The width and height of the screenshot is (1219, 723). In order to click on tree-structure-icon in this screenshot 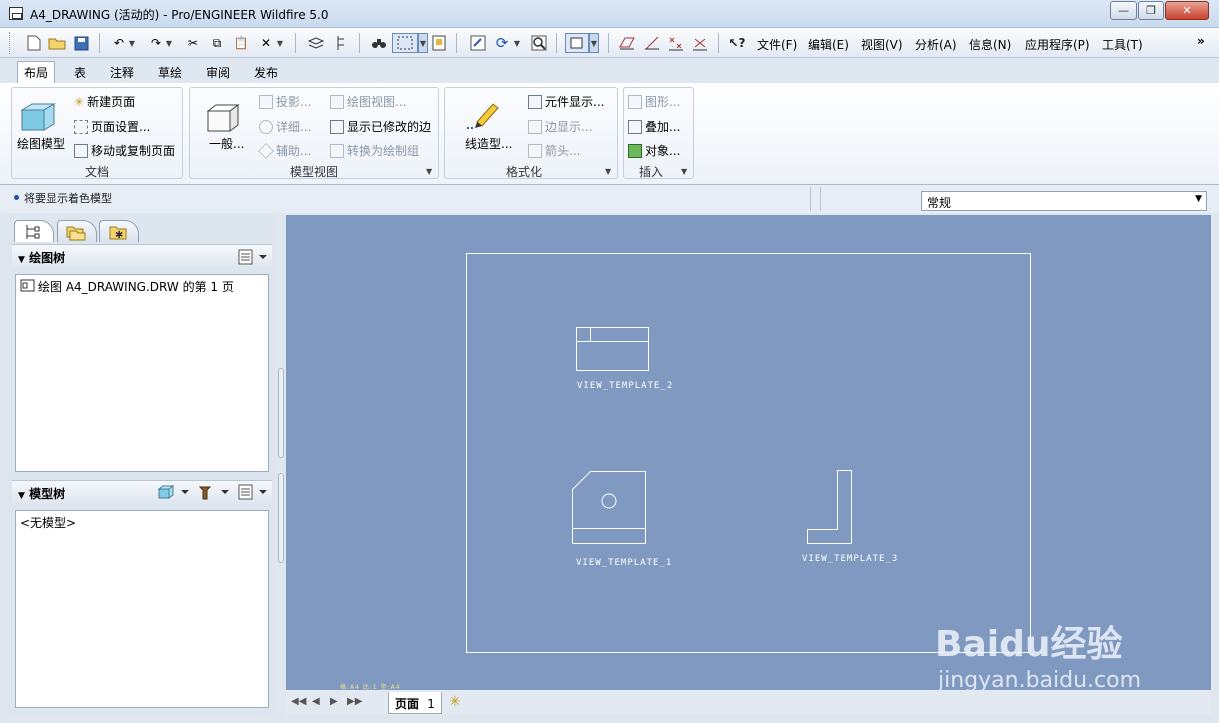, I will do `click(341, 43)`.